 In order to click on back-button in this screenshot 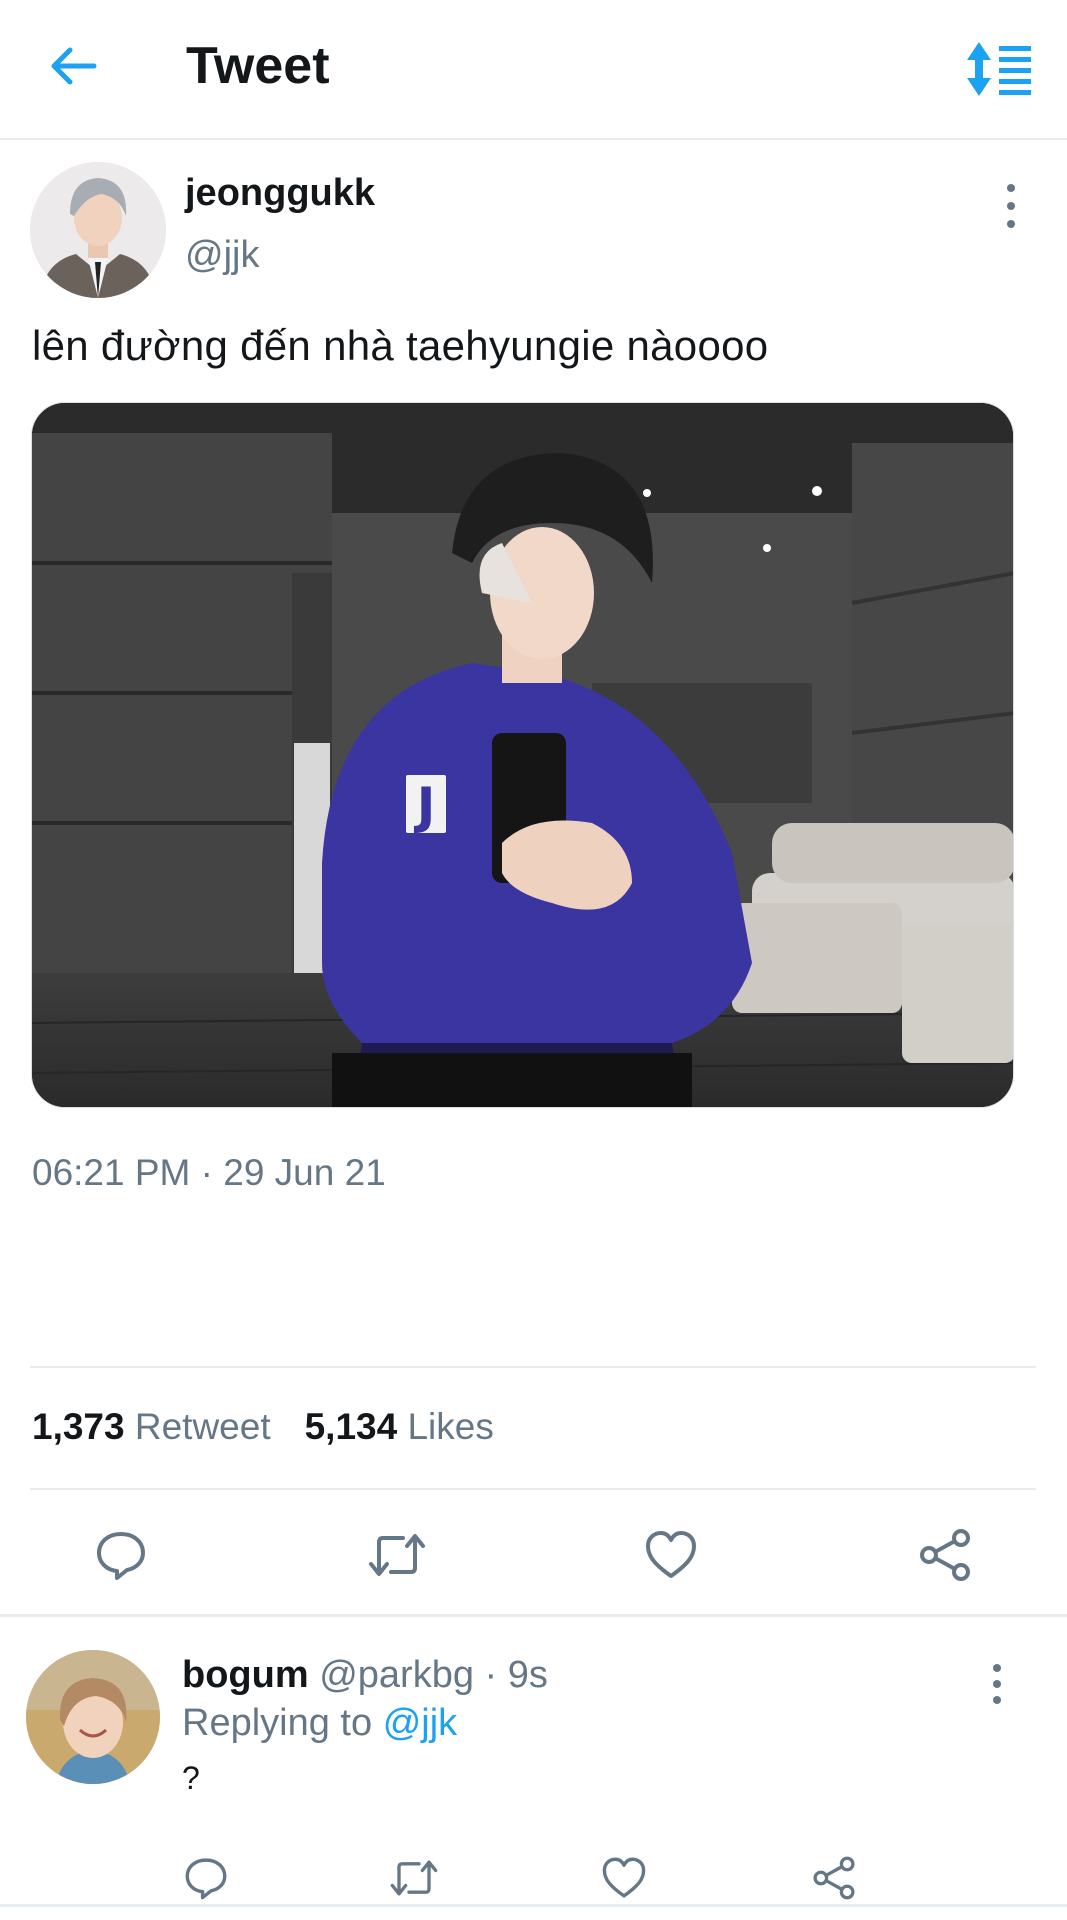, I will do `click(73, 66)`.